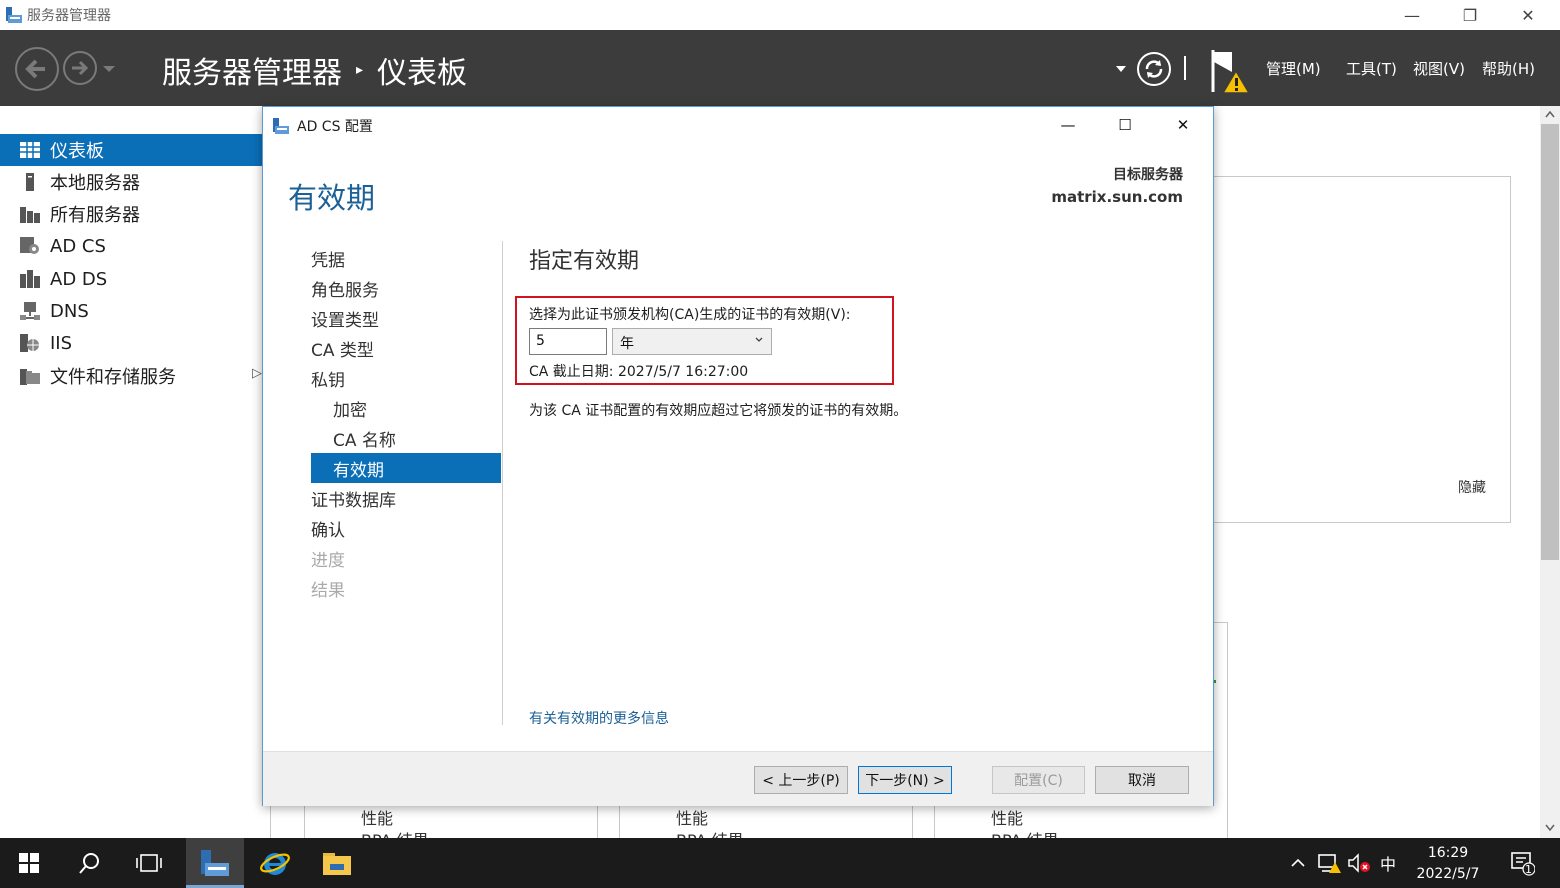 This screenshot has width=1560, height=888. Describe the element at coordinates (584, 261) in the screenshot. I see `section-title: 指定有效期` at that location.